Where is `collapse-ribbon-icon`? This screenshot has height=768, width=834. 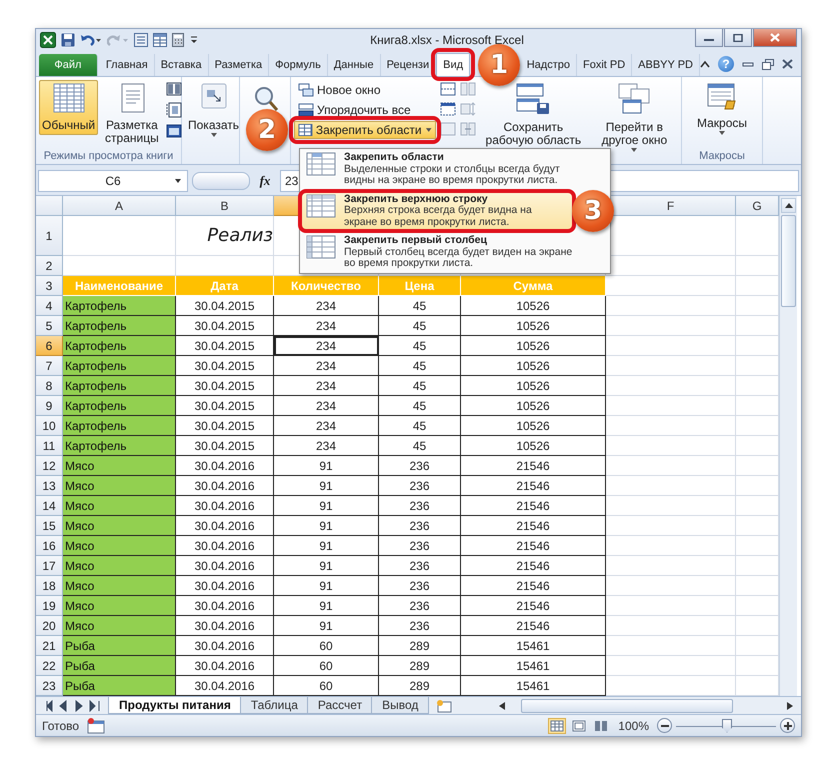 collapse-ribbon-icon is located at coordinates (705, 64).